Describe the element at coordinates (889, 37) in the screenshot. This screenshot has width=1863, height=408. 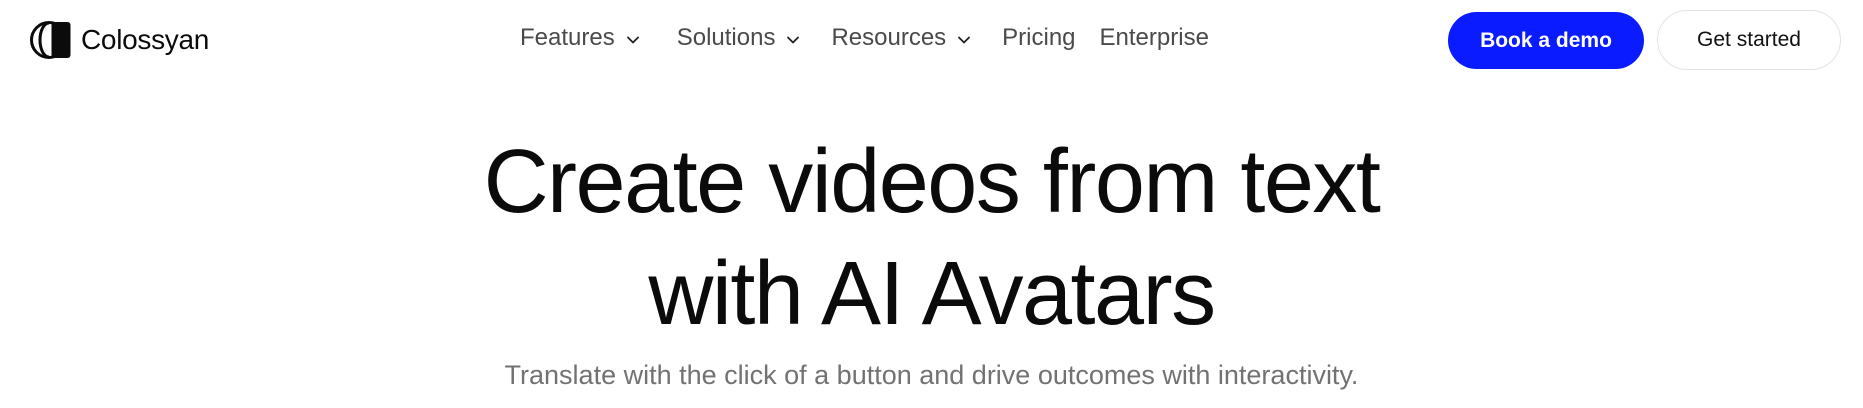
I see `nav-item-label: Resources` at that location.